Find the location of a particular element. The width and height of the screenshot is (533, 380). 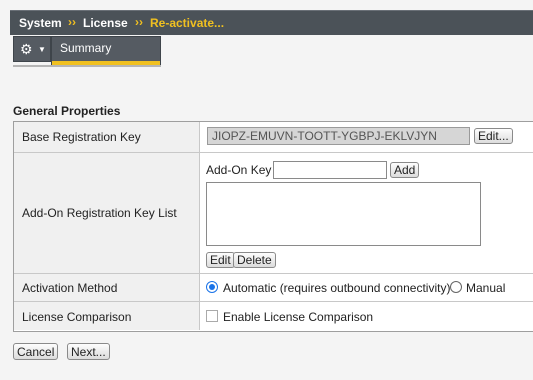

addon-key-listbox is located at coordinates (343, 214).